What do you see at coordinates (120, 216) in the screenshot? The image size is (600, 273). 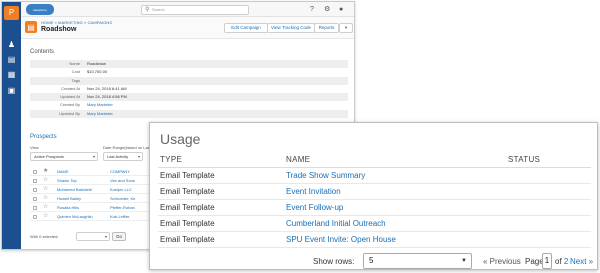 I see `company-link: Kub-Leffler` at bounding box center [120, 216].